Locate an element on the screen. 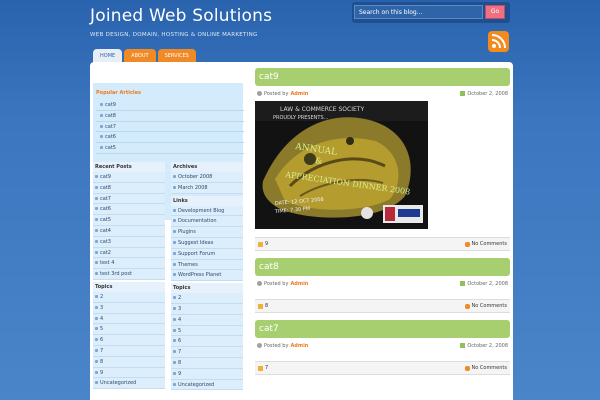 This screenshot has height=400, width=600. link-item: Documentation is located at coordinates (207, 222).